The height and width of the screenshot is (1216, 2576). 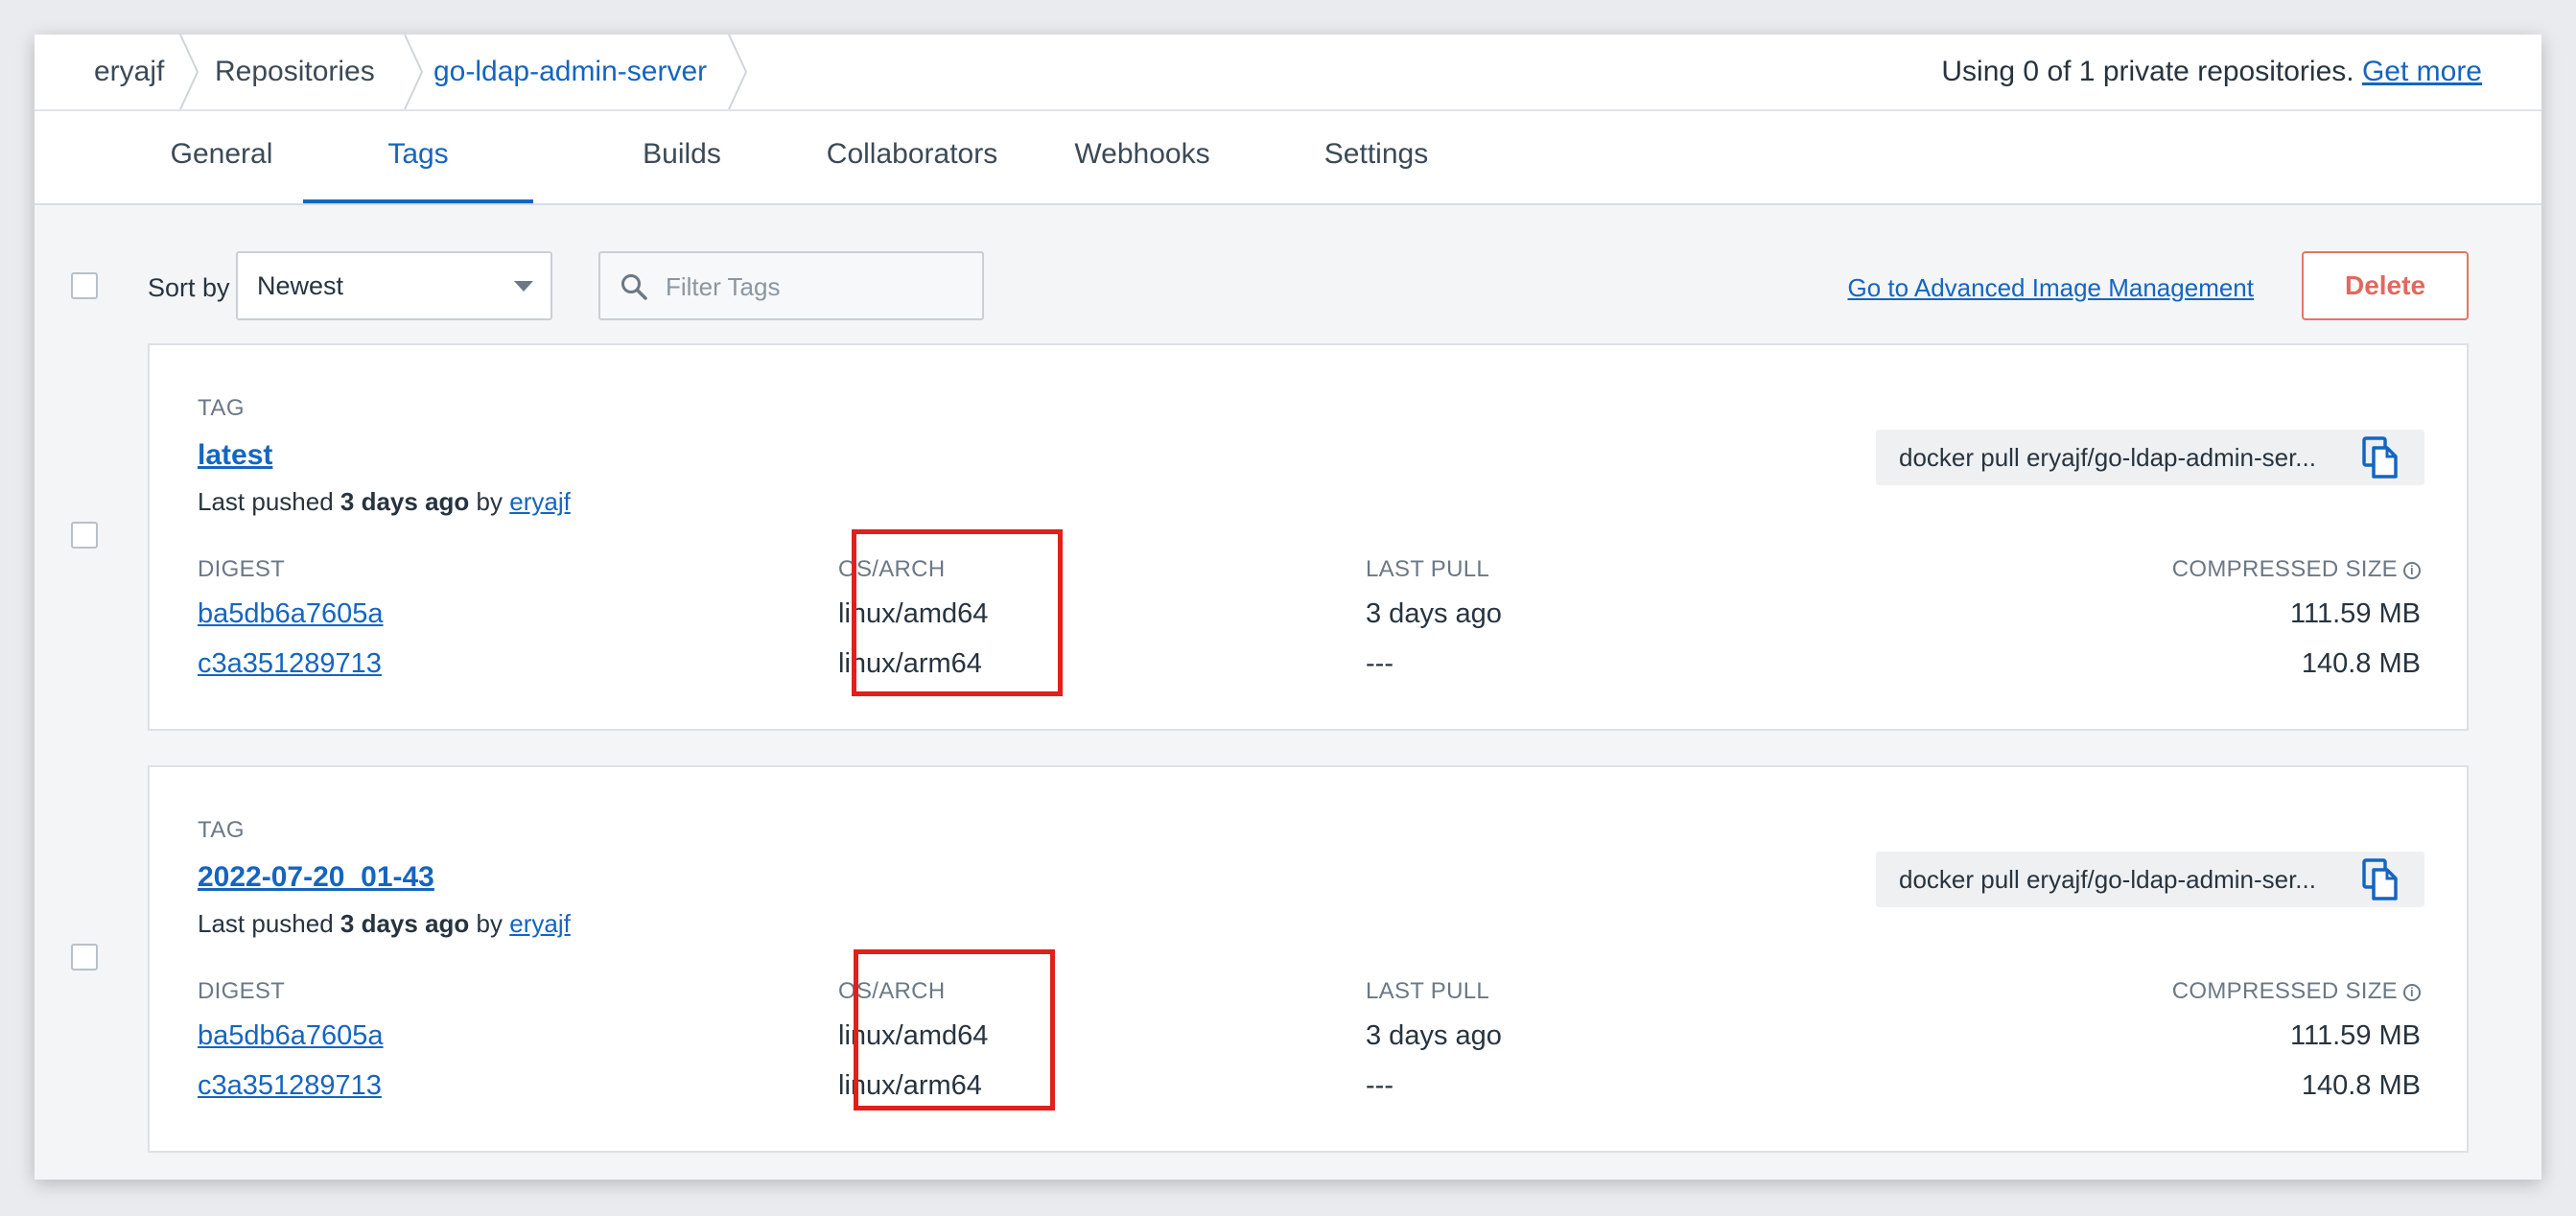 I want to click on breadcrumb-user: eryajf, so click(x=129, y=72).